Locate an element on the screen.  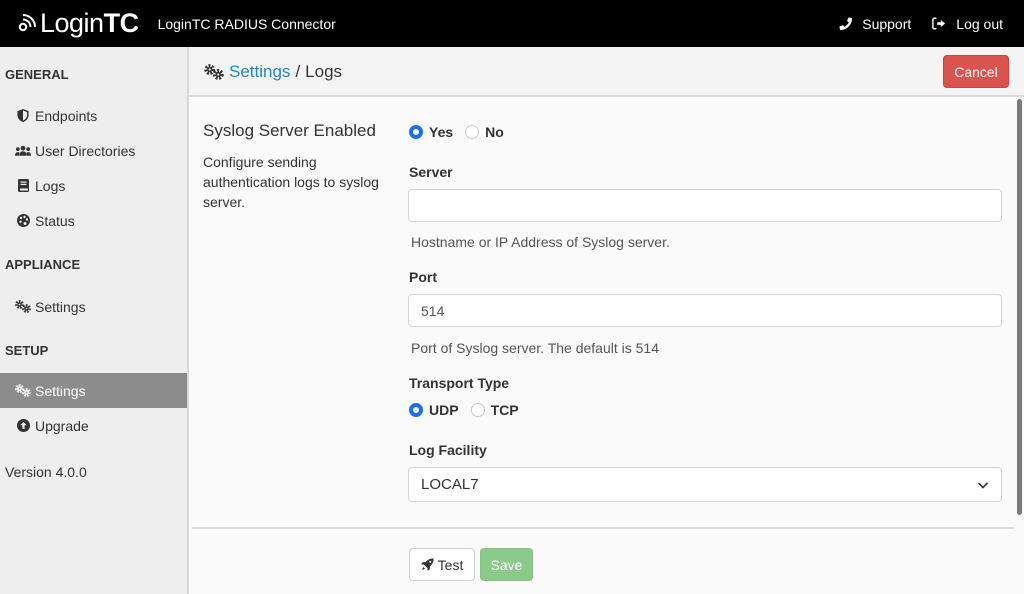
sidebar-item-logs: Logs is located at coordinates (93, 185).